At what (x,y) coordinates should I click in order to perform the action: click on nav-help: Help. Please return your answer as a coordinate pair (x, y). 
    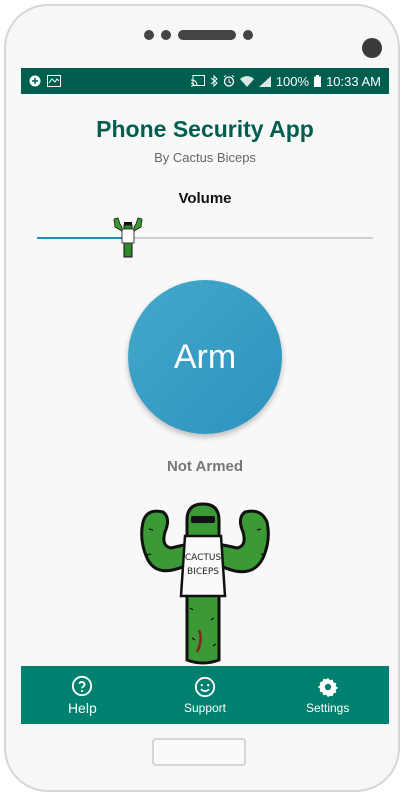
    Looking at the image, I should click on (82, 695).